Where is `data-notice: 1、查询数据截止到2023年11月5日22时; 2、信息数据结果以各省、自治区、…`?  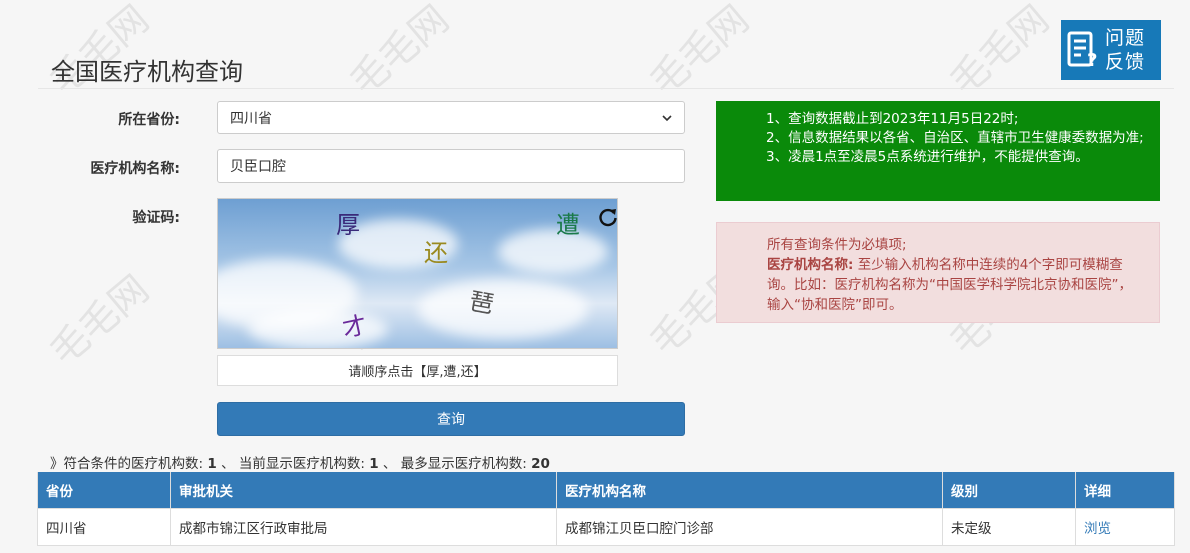 data-notice: 1、查询数据截止到2023年11月5日22时; 2、信息数据结果以各省、自治区、… is located at coordinates (938, 151).